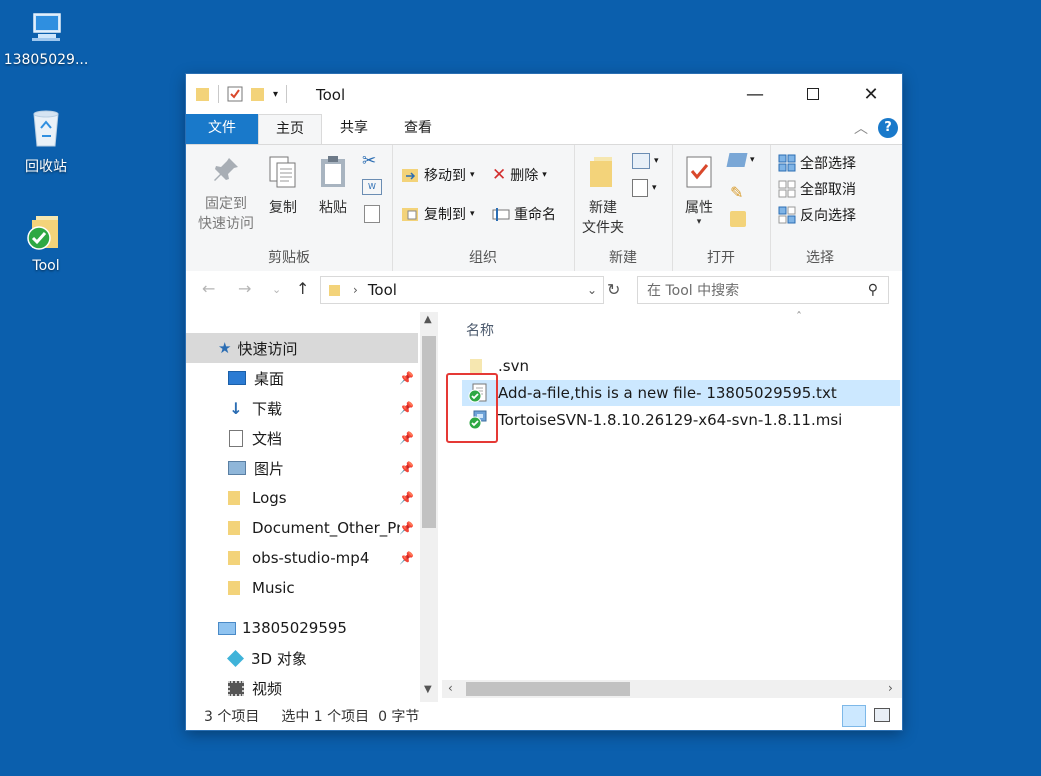  I want to click on recent-locations-icon: ⌄, so click(276, 289).